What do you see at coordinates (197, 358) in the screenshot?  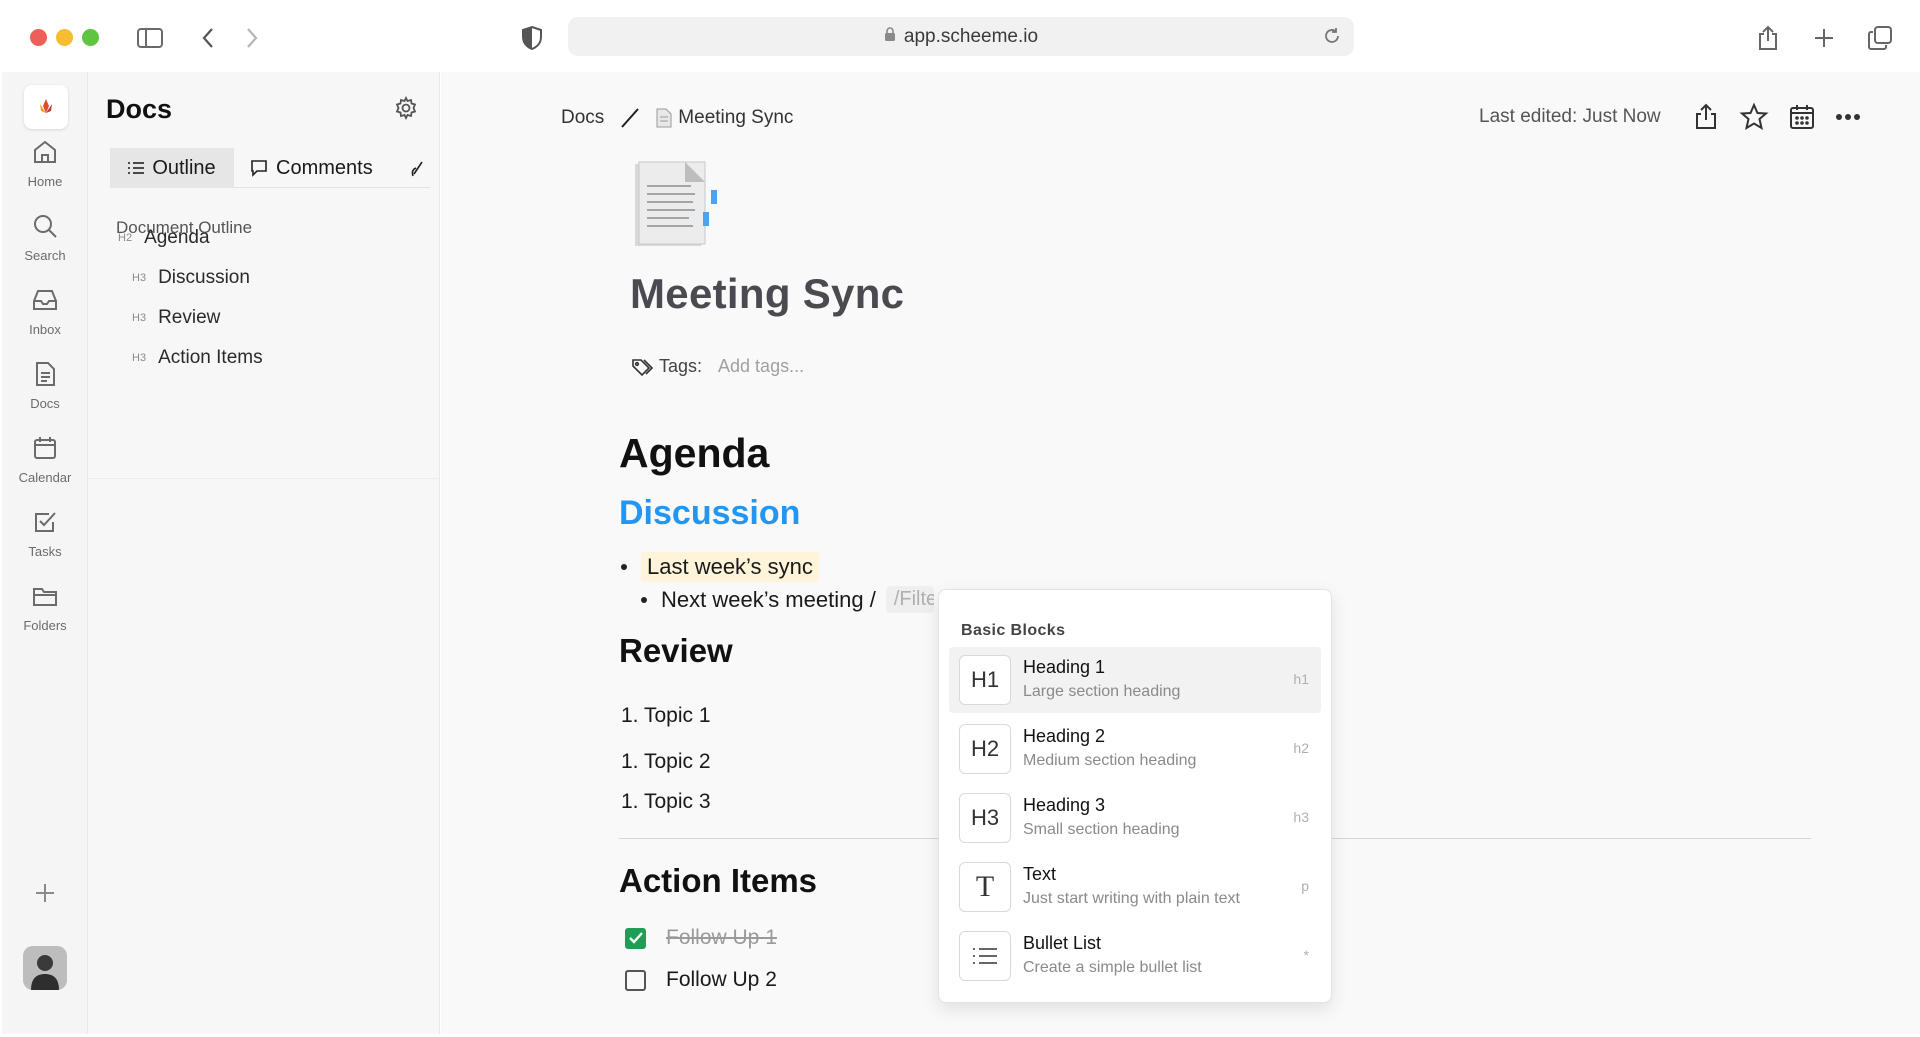 I see `outline-item-action-items: H3 Action Items` at bounding box center [197, 358].